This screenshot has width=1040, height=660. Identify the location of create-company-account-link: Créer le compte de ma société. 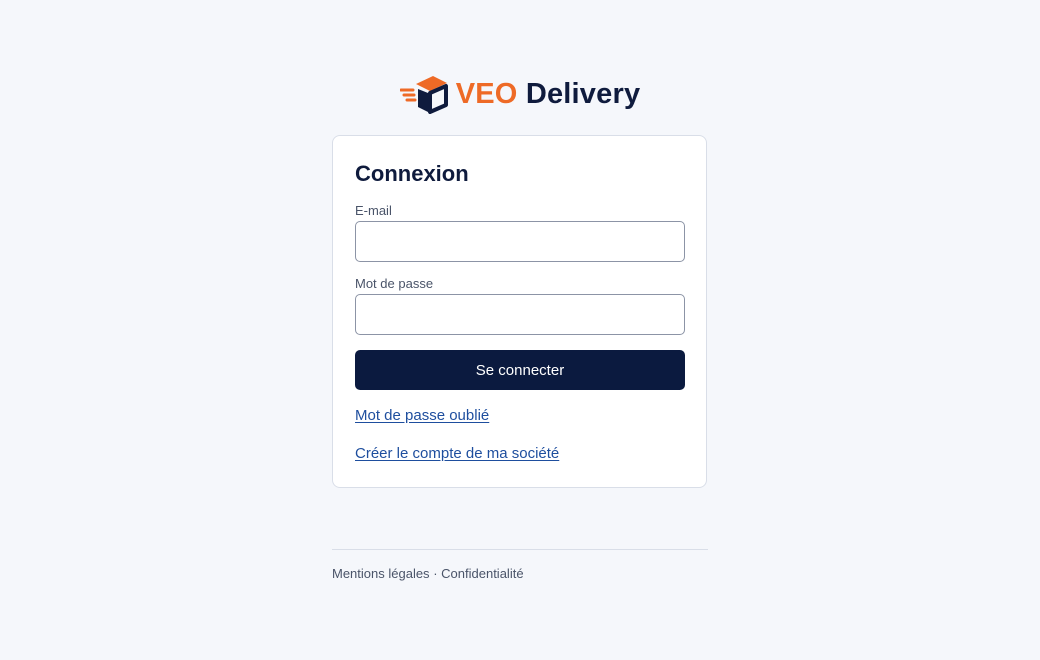
(457, 453).